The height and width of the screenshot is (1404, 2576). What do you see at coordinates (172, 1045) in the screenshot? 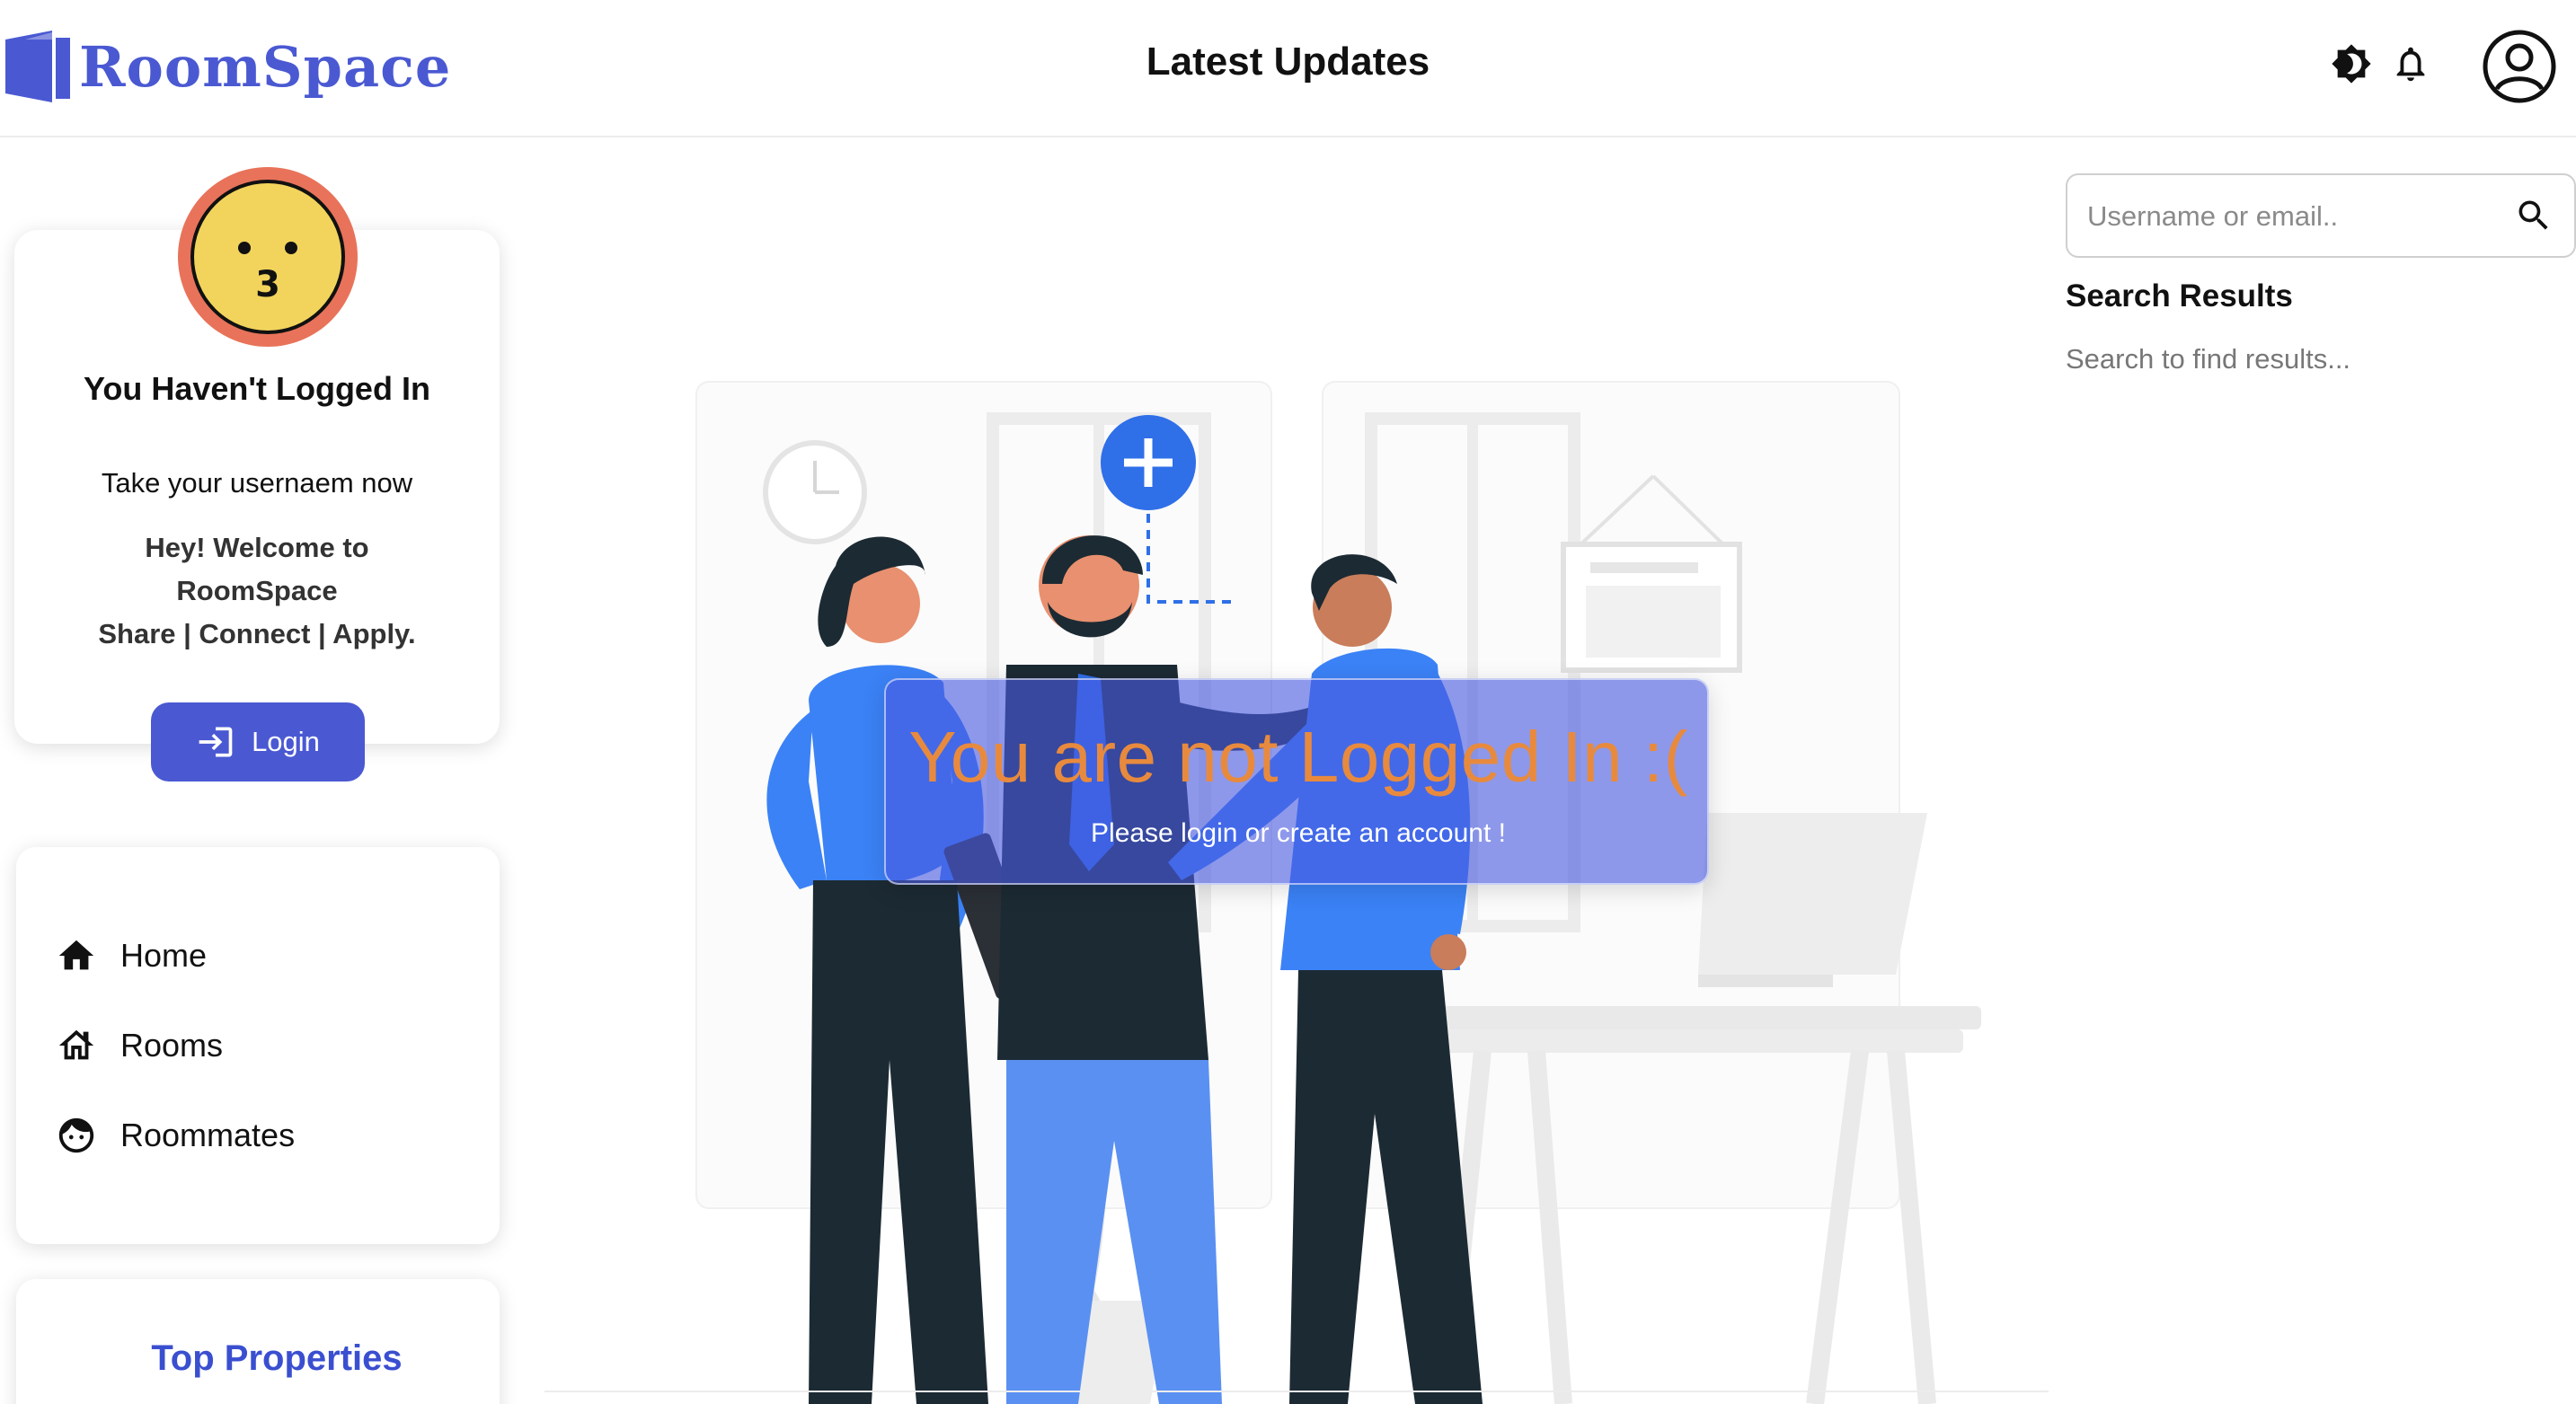
I see `nav-label: Rooms` at bounding box center [172, 1045].